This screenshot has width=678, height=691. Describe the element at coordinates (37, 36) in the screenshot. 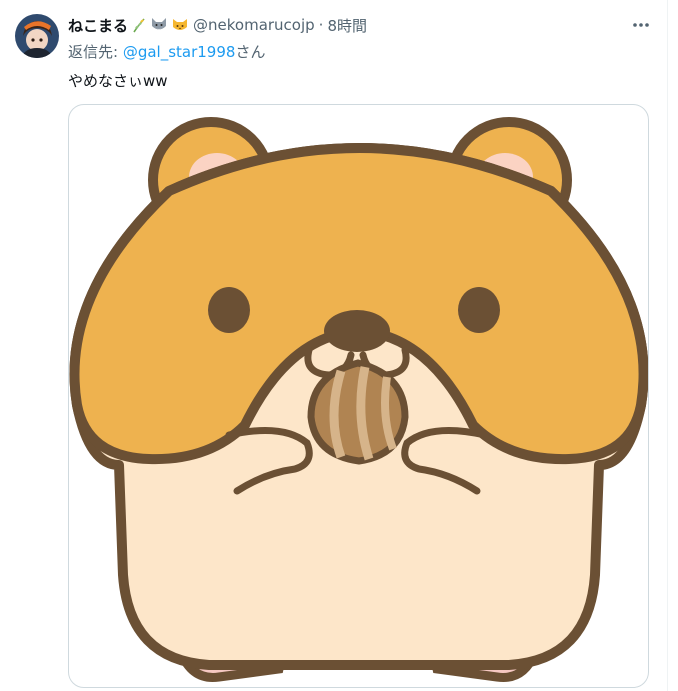

I see `avatar` at that location.